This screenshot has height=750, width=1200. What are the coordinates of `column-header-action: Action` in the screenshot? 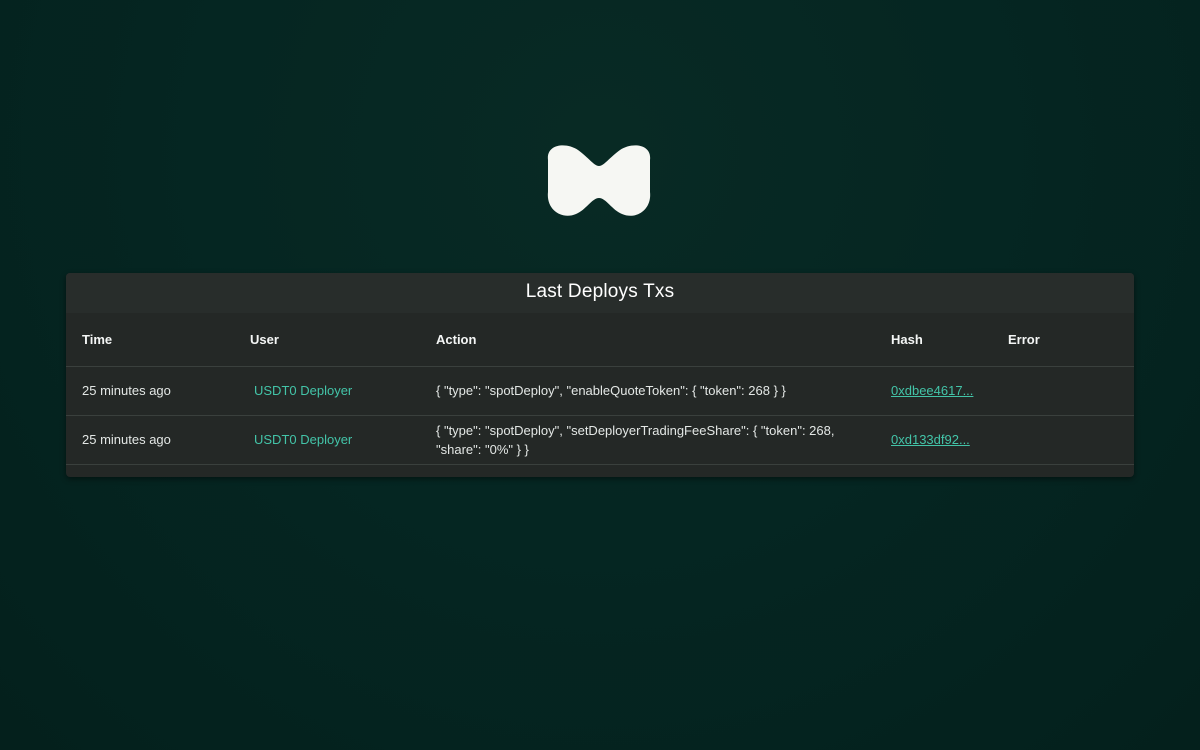 It's located at (647, 340).